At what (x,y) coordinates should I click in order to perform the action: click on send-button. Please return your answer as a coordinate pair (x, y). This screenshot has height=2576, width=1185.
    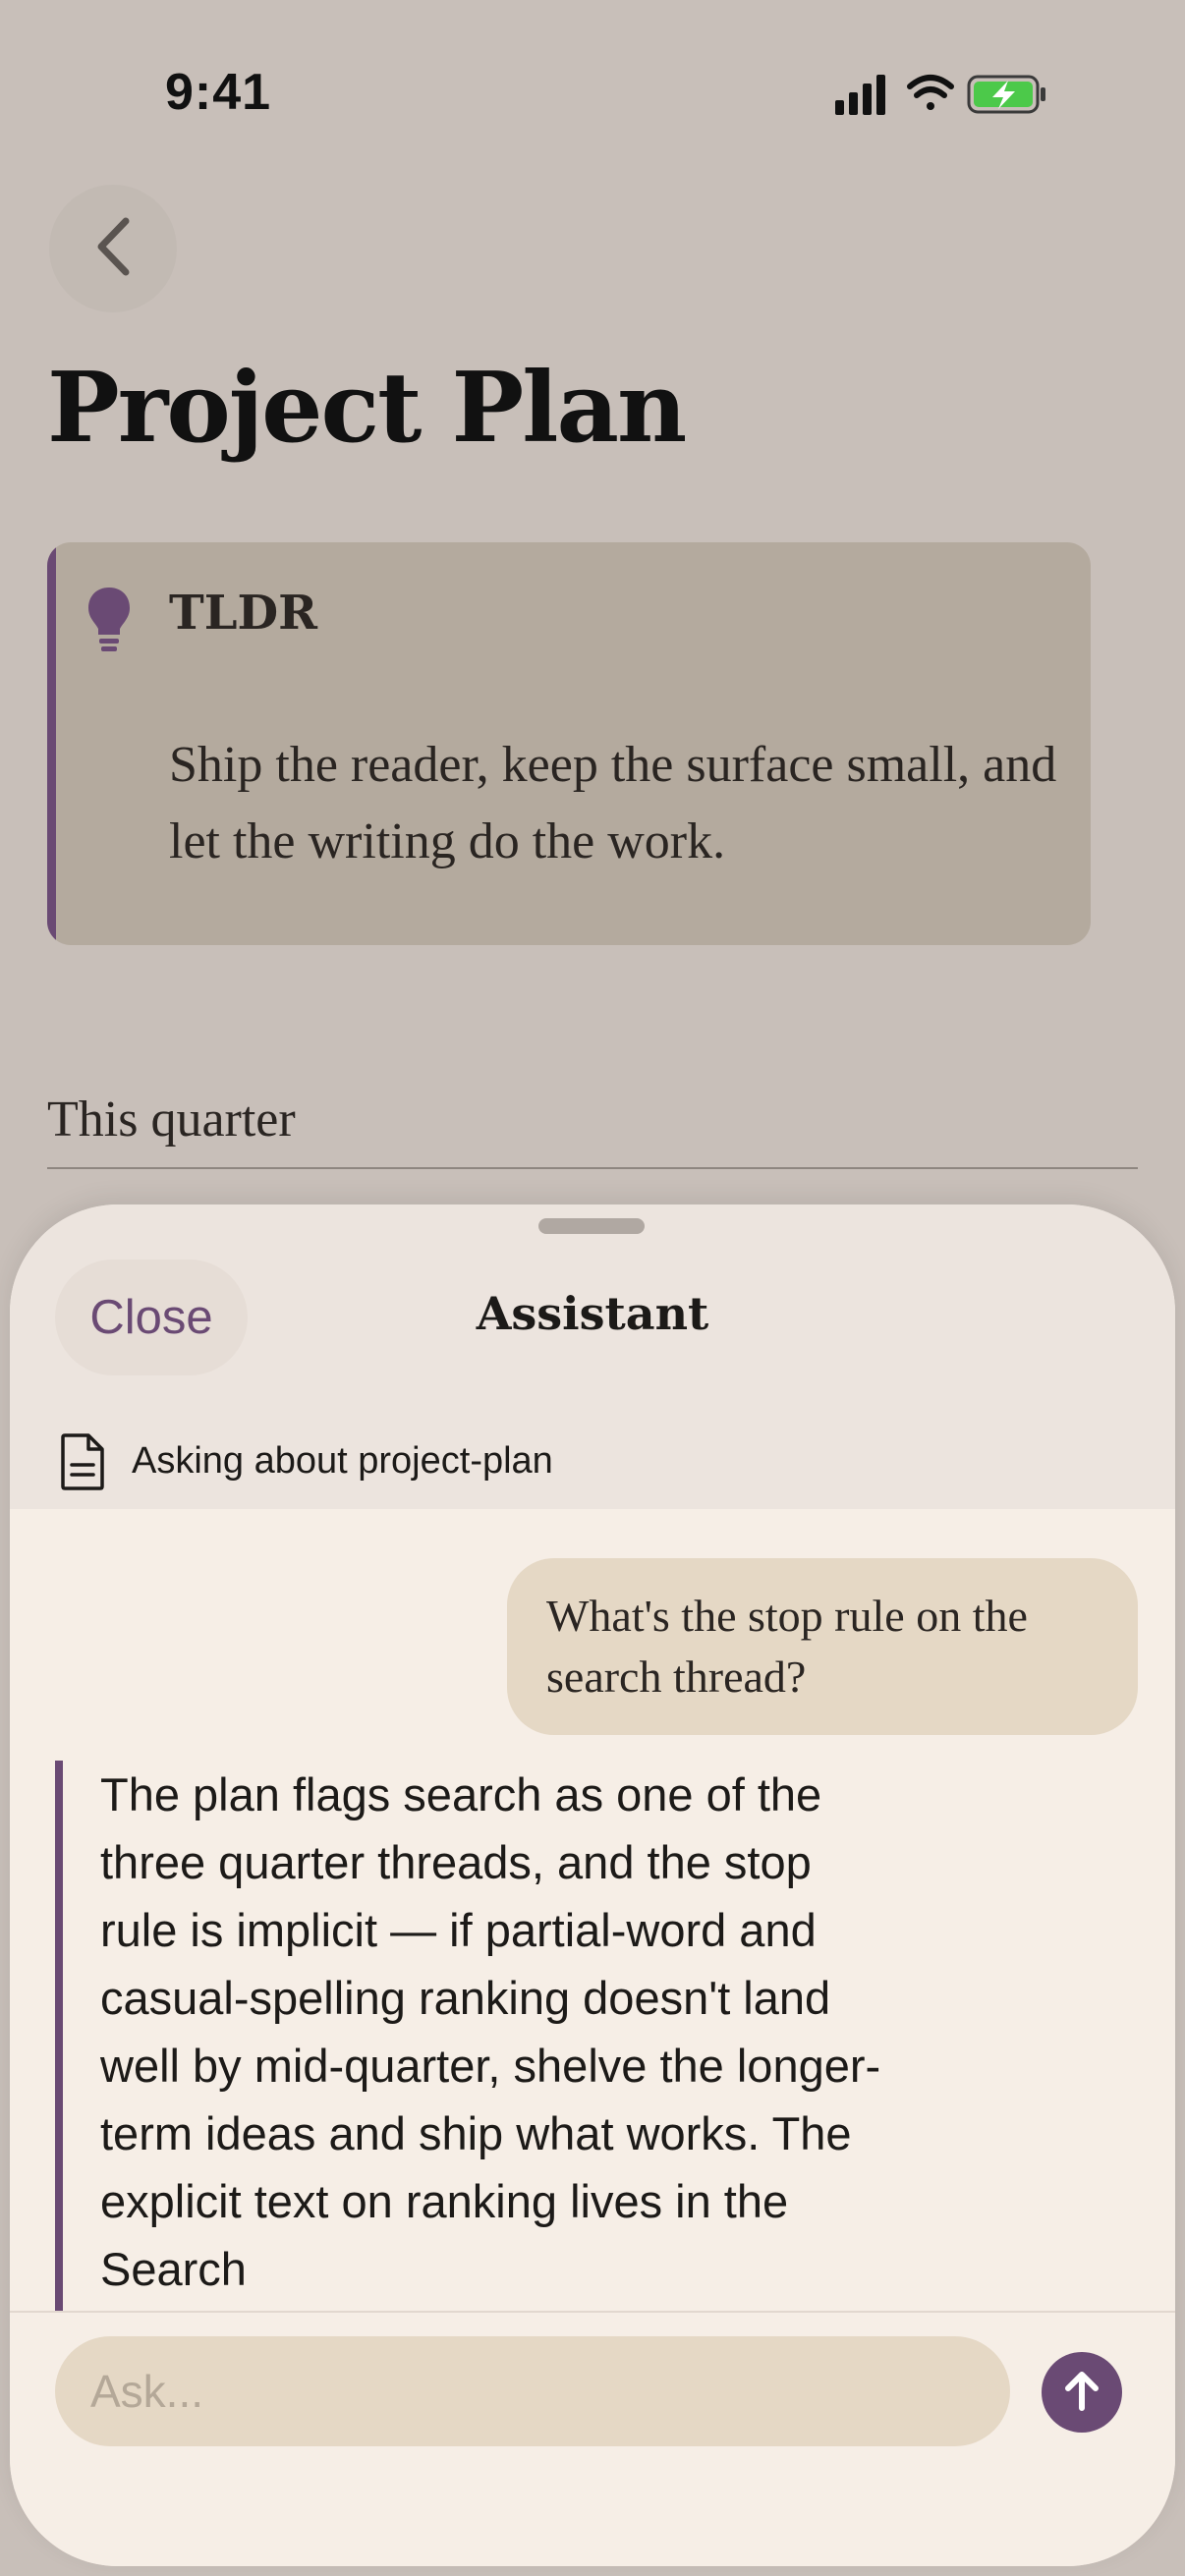
    Looking at the image, I should click on (1082, 2392).